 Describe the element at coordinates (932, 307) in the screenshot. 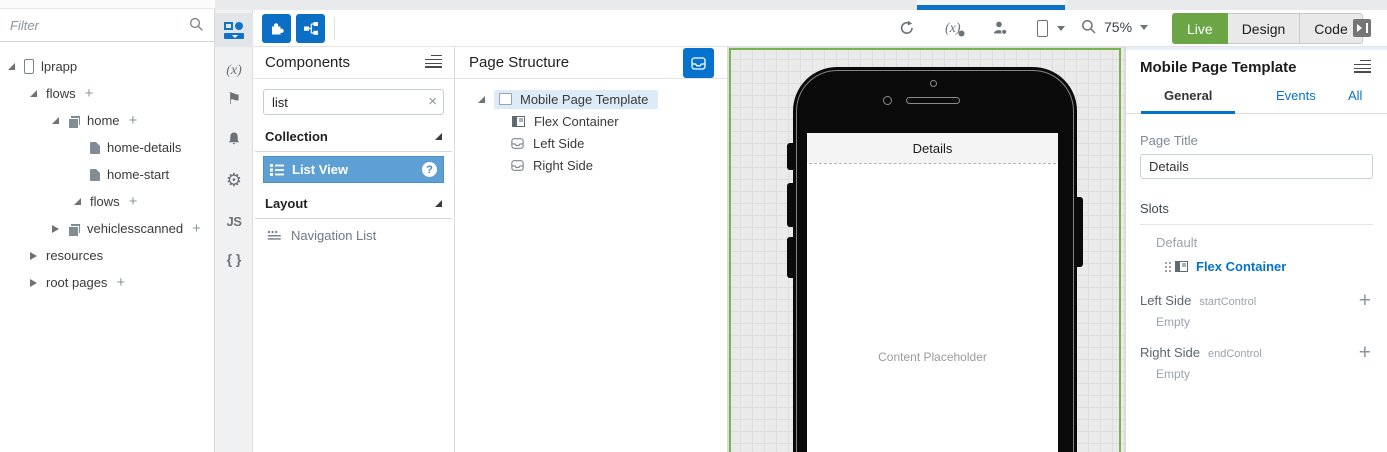

I see `page-content-area: Content Placeholder` at that location.